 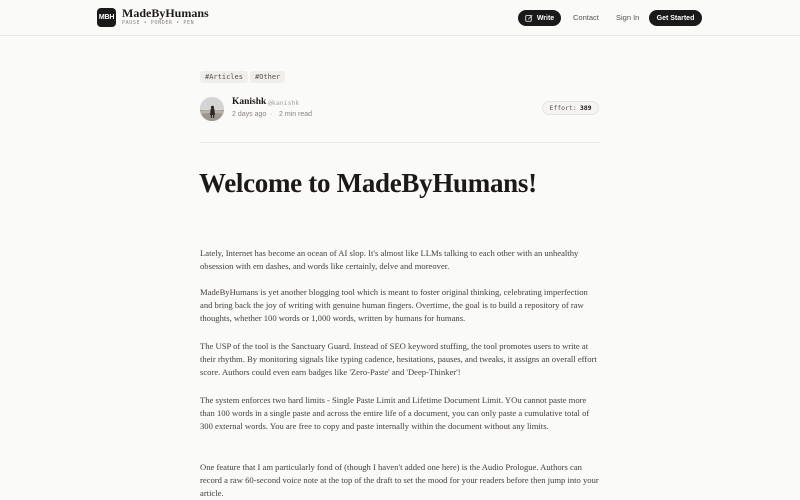 I want to click on author-name: Kanishk, so click(x=249, y=102).